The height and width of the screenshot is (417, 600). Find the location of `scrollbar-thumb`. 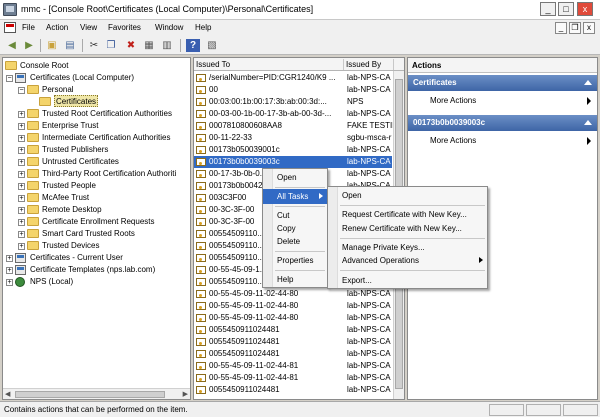

scrollbar-thumb is located at coordinates (90, 394).